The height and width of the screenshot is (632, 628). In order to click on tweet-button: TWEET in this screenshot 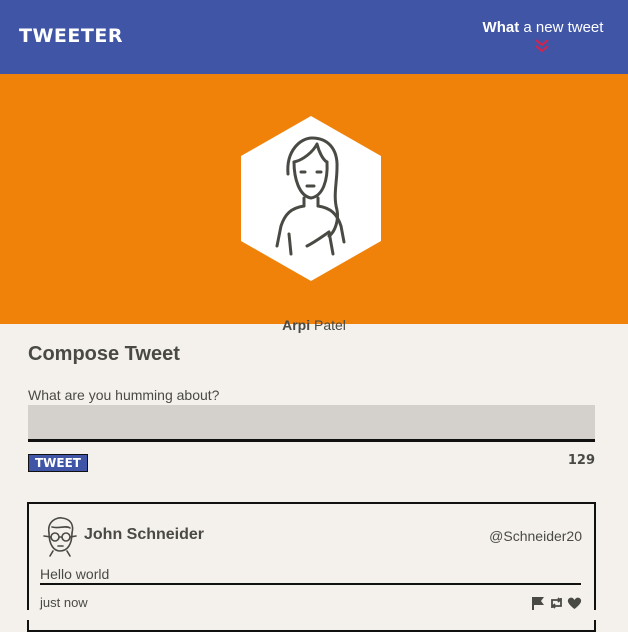, I will do `click(58, 463)`.